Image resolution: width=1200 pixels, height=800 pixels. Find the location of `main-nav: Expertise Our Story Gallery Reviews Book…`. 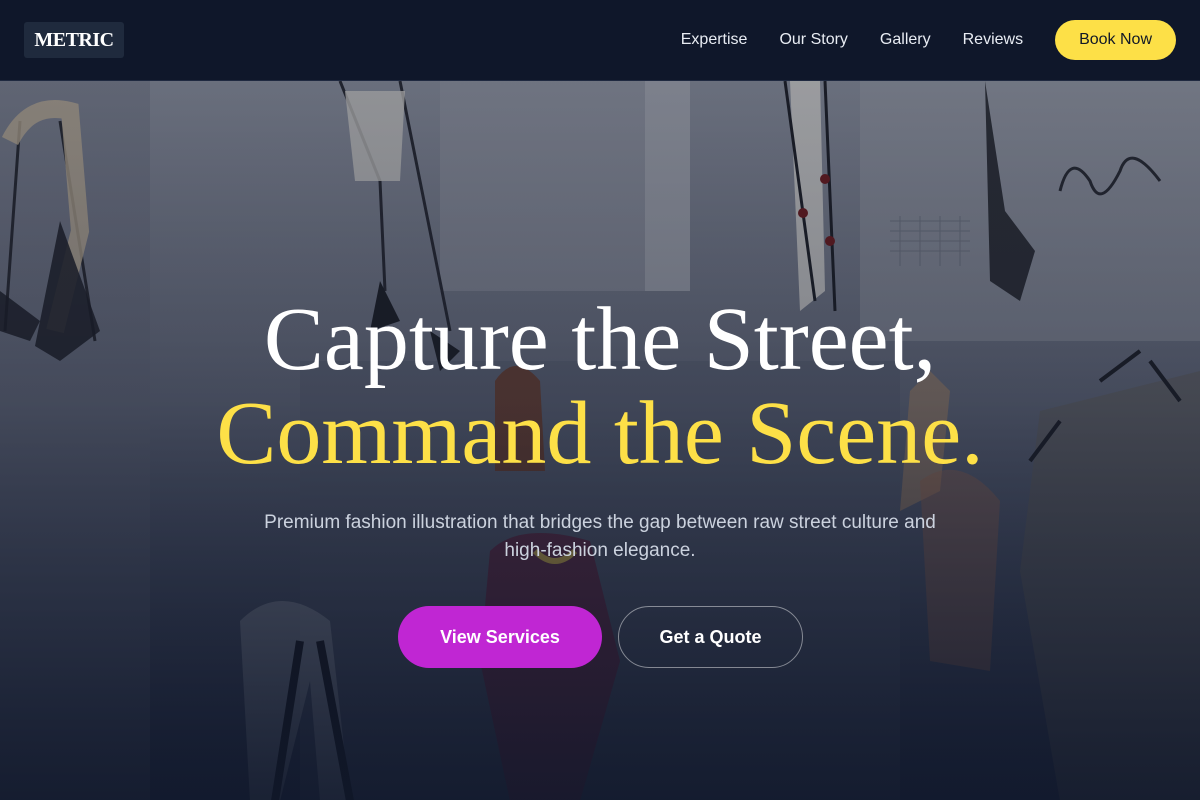

main-nav: Expertise Our Story Gallery Reviews Book… is located at coordinates (928, 40).